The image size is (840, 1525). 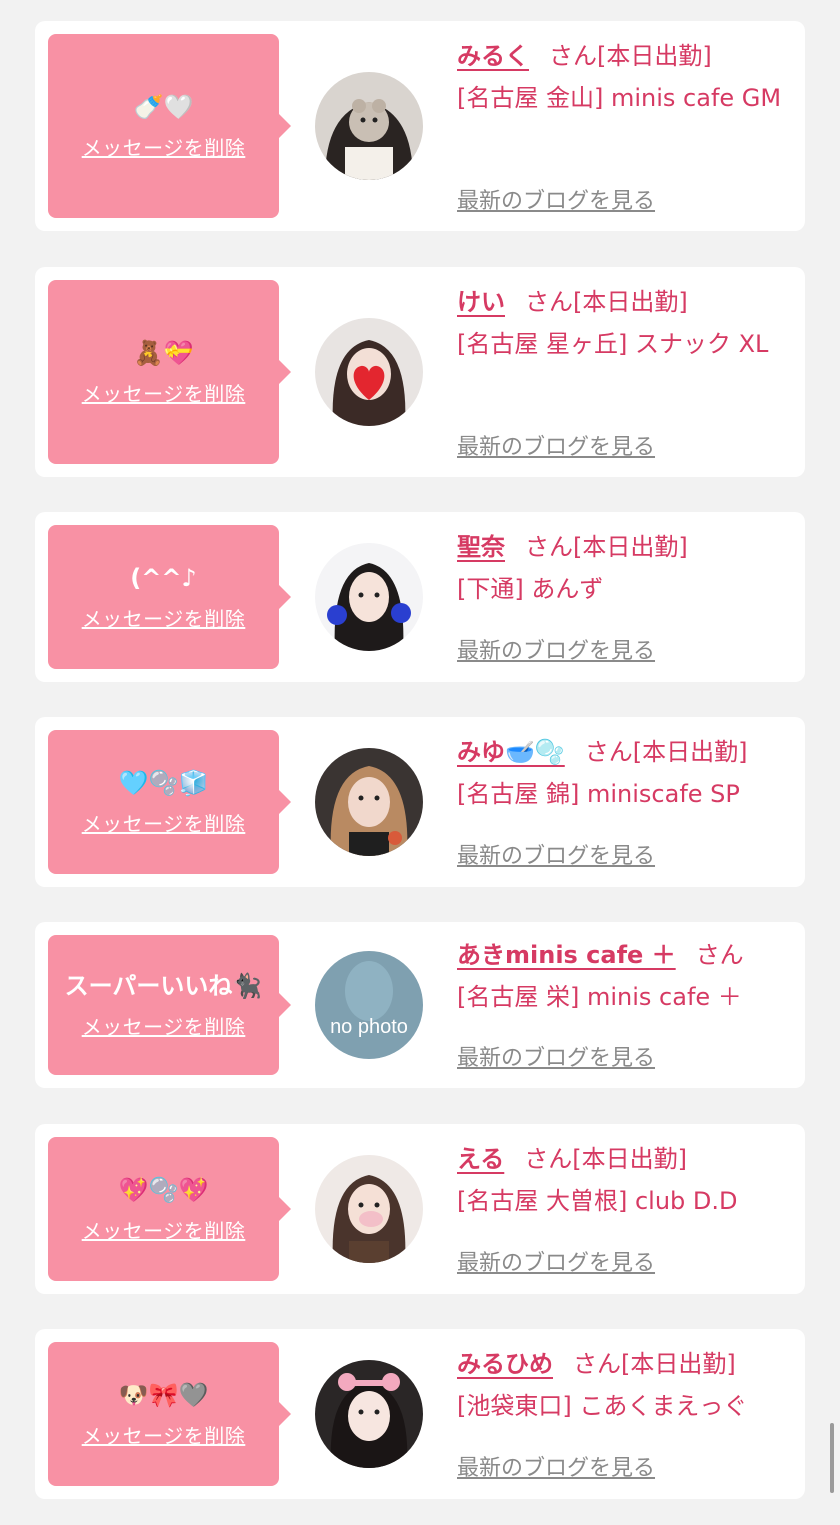 I want to click on message-text: 🍼🤍, so click(x=163, y=106).